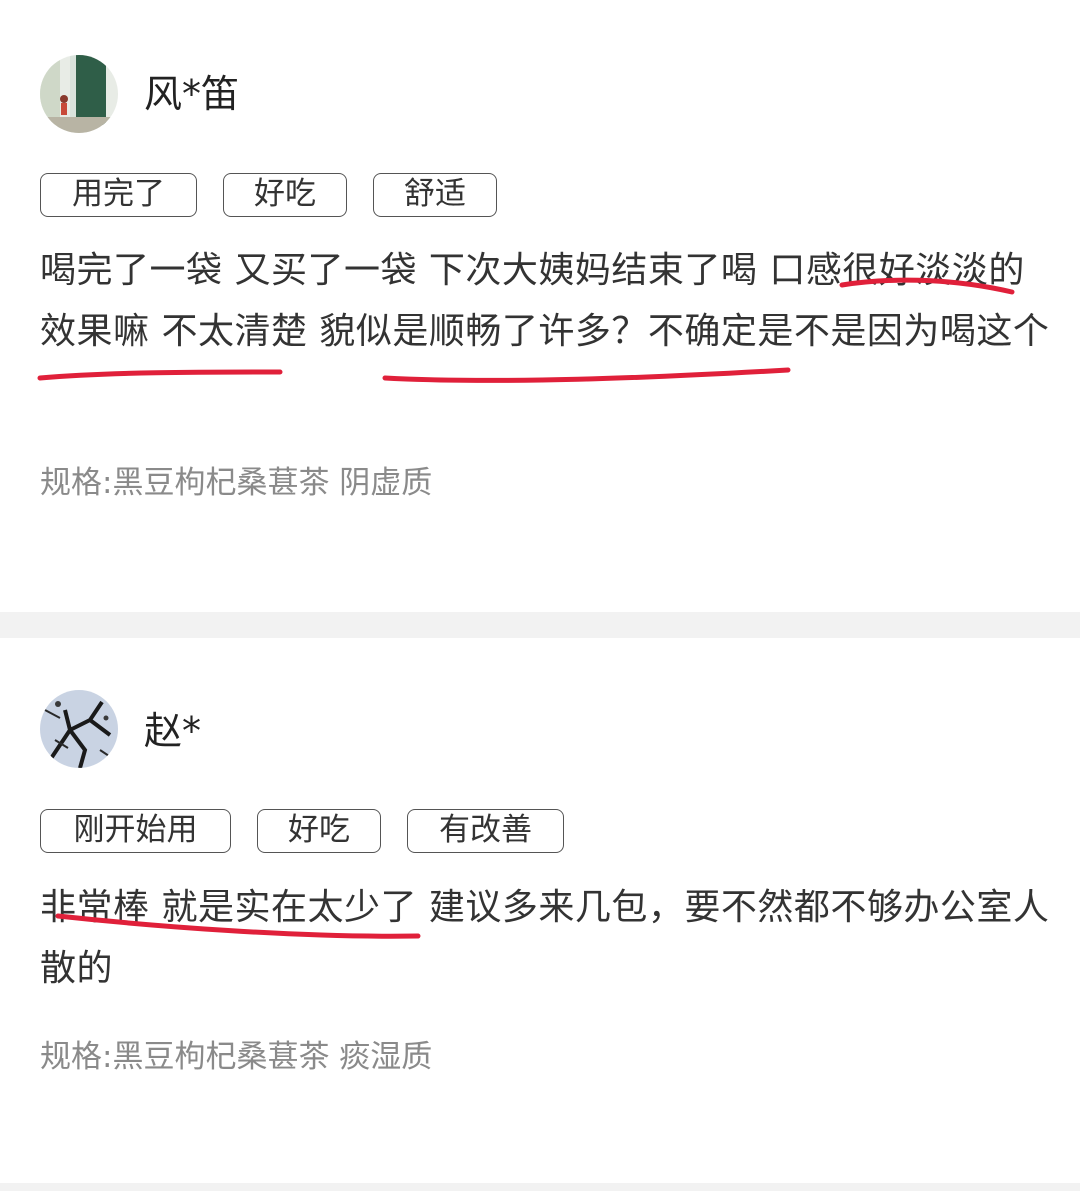 This screenshot has width=1080, height=1191. I want to click on username: 风*笛, so click(191, 94).